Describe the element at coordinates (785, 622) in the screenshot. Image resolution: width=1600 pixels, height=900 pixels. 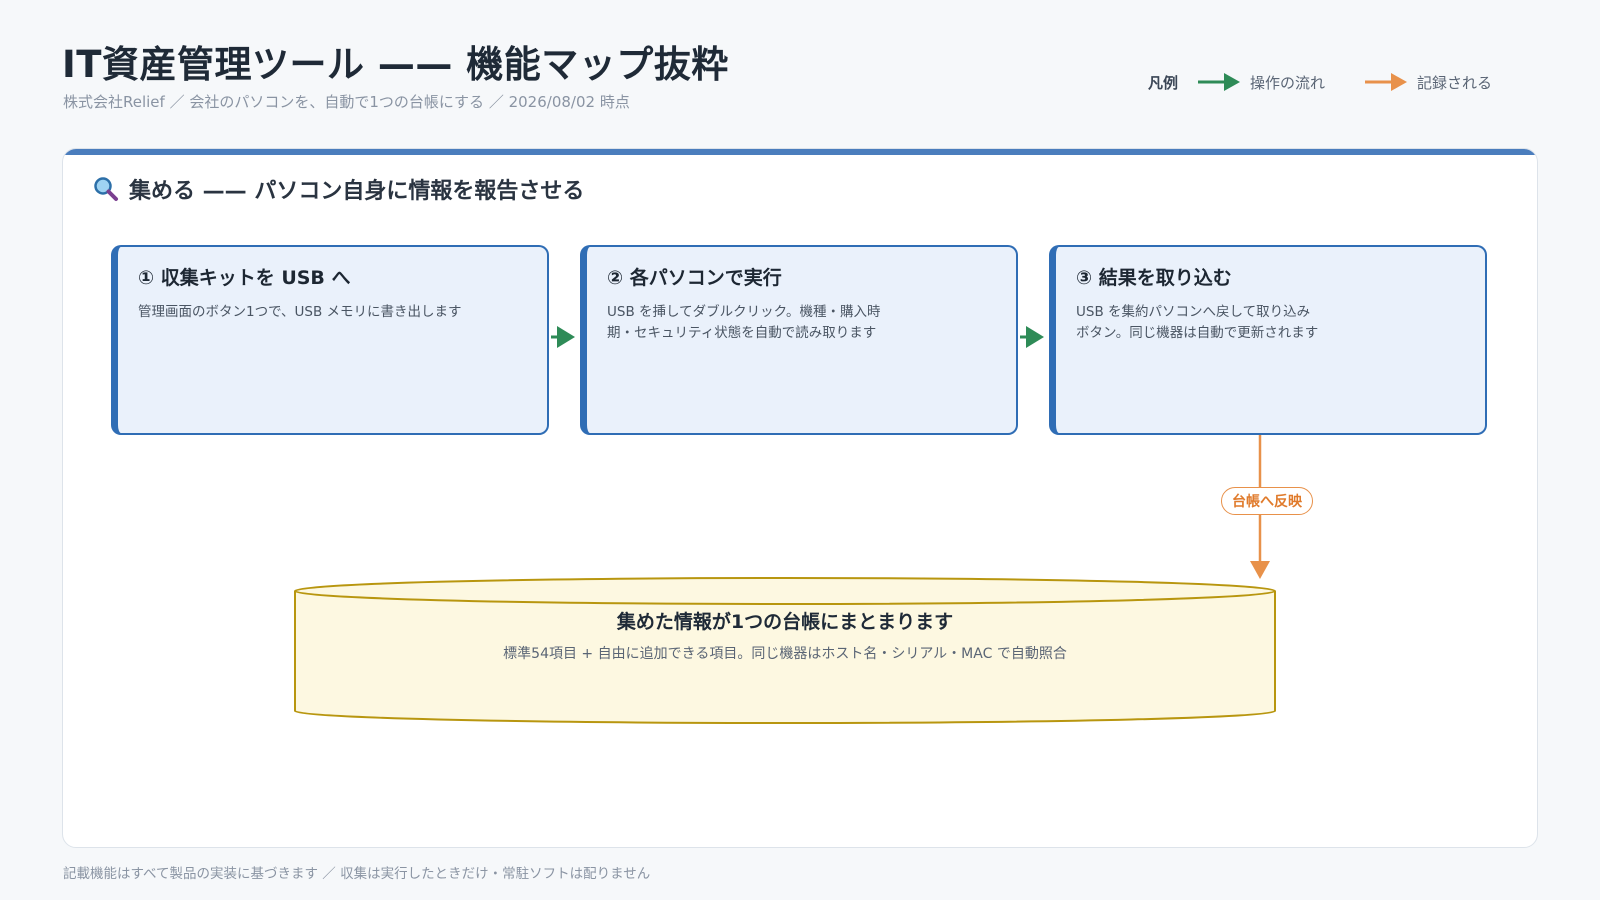
I see `ledger-title: 集めた情報が1つの台帳にまとまります` at that location.